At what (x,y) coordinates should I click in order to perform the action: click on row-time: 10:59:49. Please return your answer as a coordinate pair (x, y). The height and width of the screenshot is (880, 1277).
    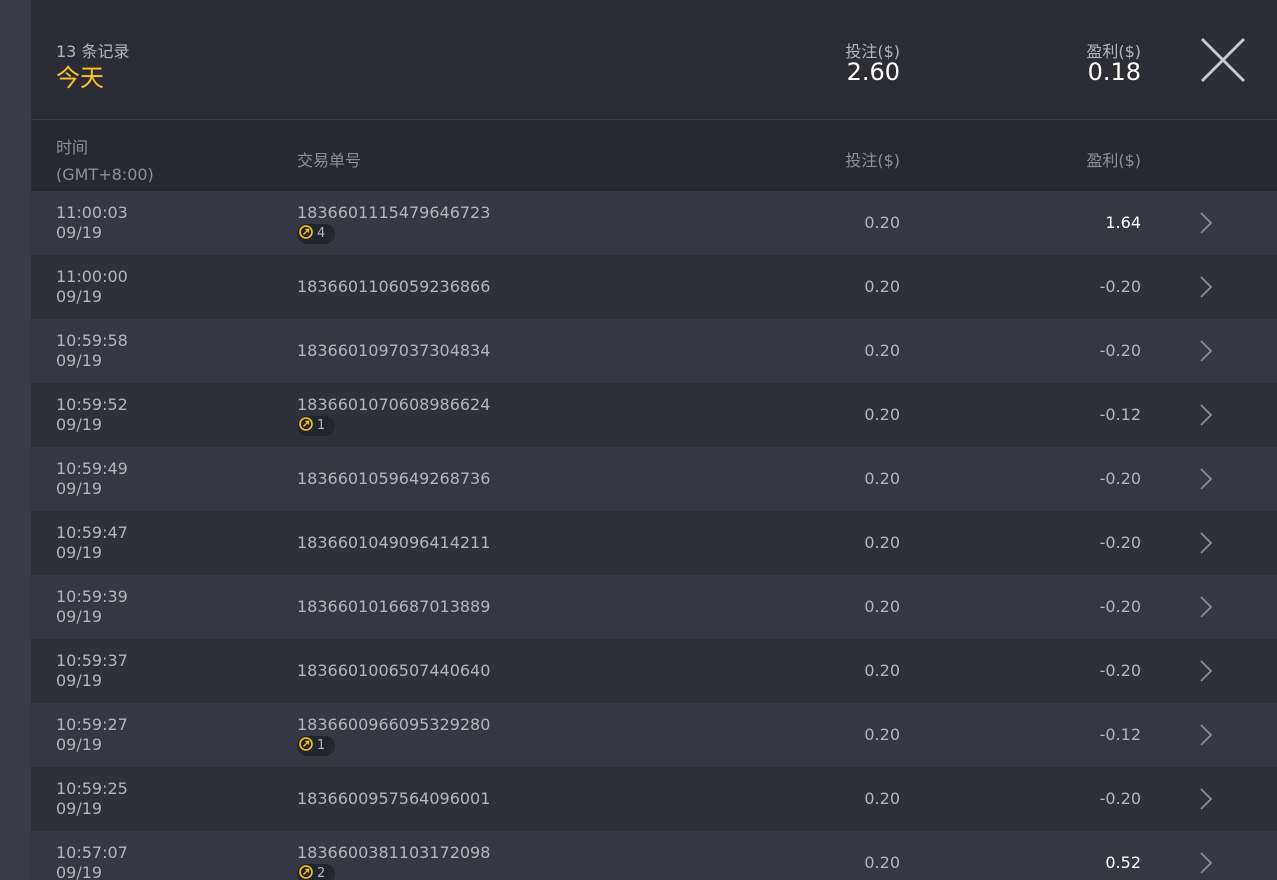
    Looking at the image, I should click on (92, 468).